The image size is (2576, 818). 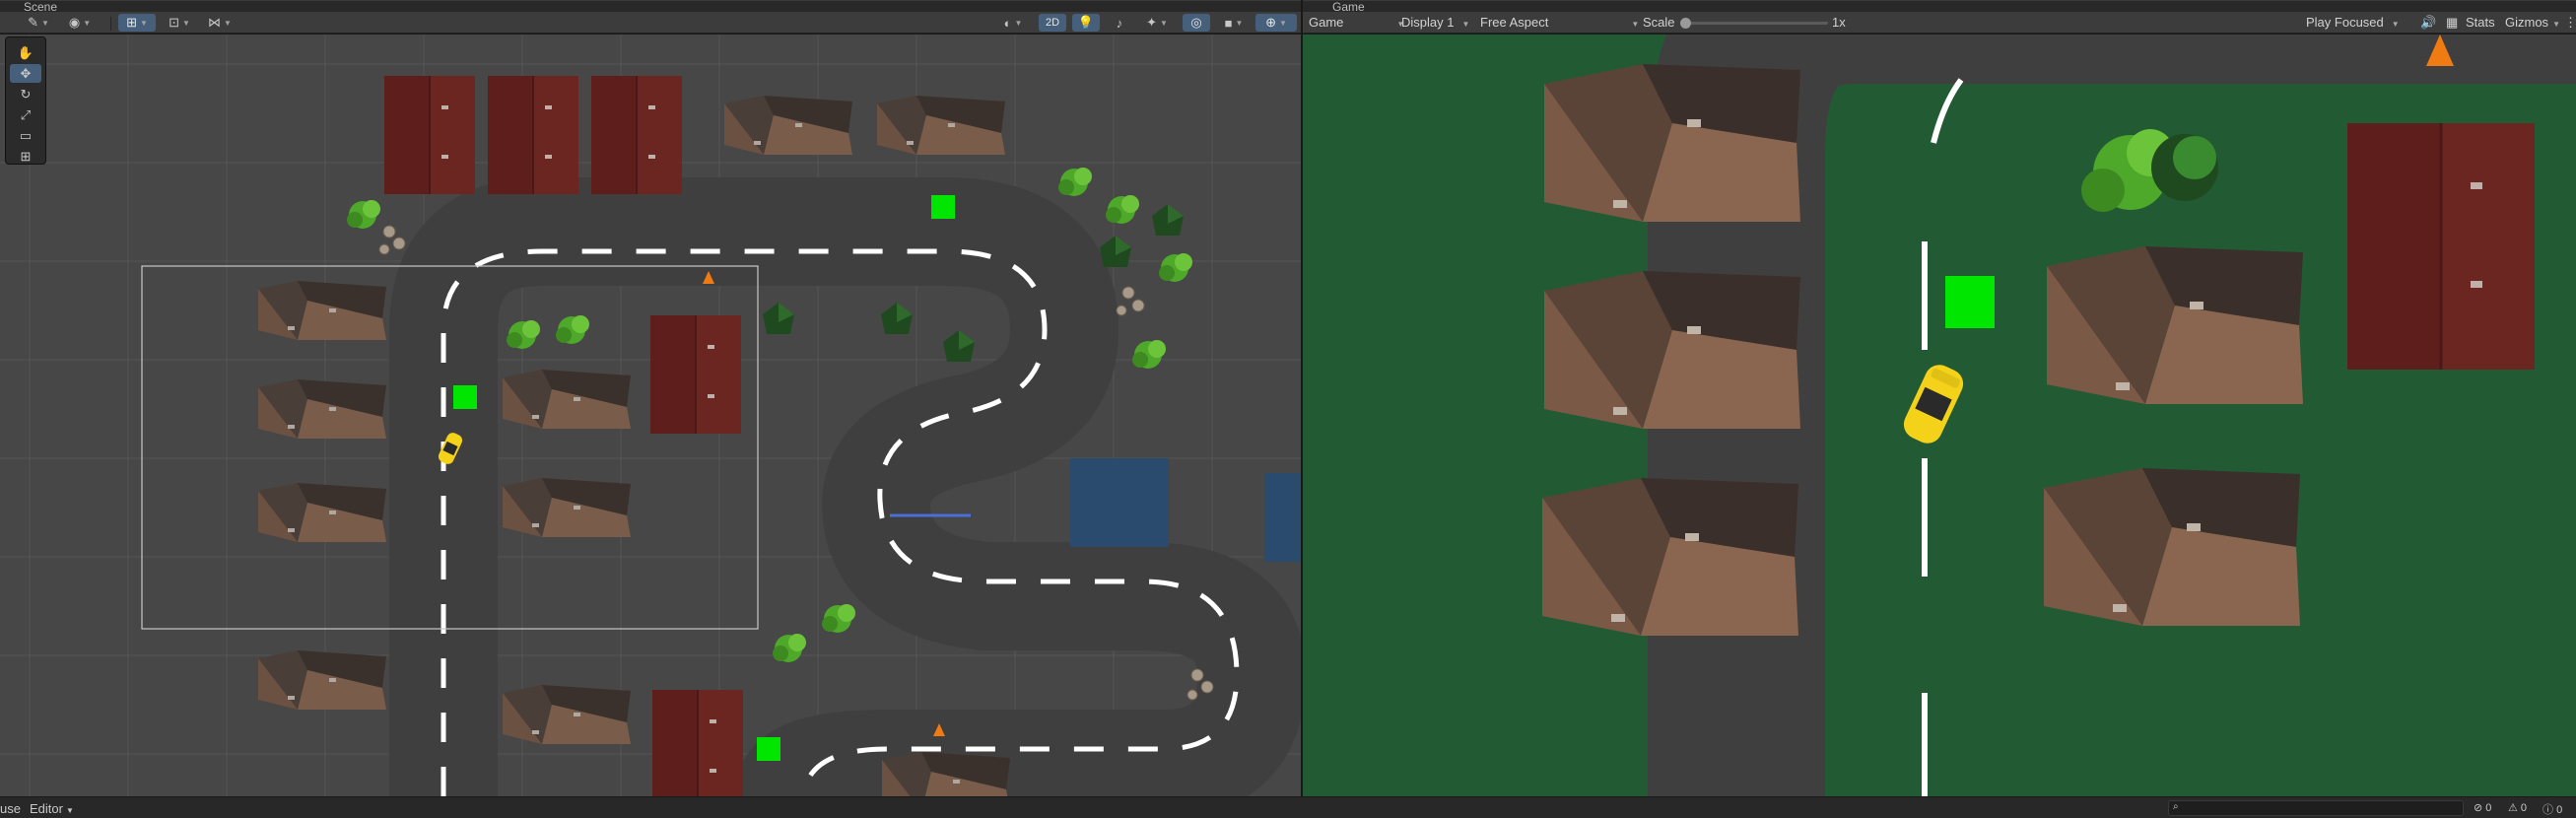 What do you see at coordinates (1196, 23) in the screenshot?
I see `visibility-icon: ◎` at bounding box center [1196, 23].